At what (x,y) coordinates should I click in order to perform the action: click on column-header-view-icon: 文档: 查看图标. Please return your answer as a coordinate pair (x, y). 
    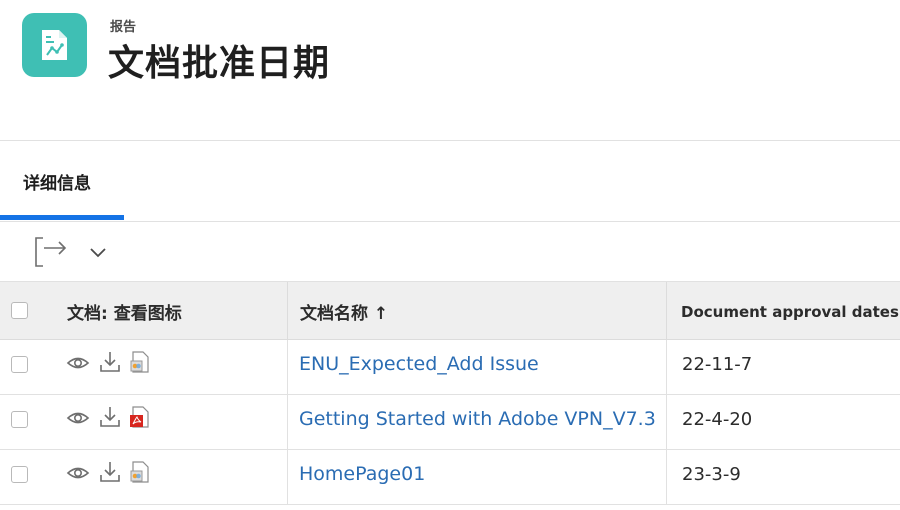
    Looking at the image, I should click on (124, 311).